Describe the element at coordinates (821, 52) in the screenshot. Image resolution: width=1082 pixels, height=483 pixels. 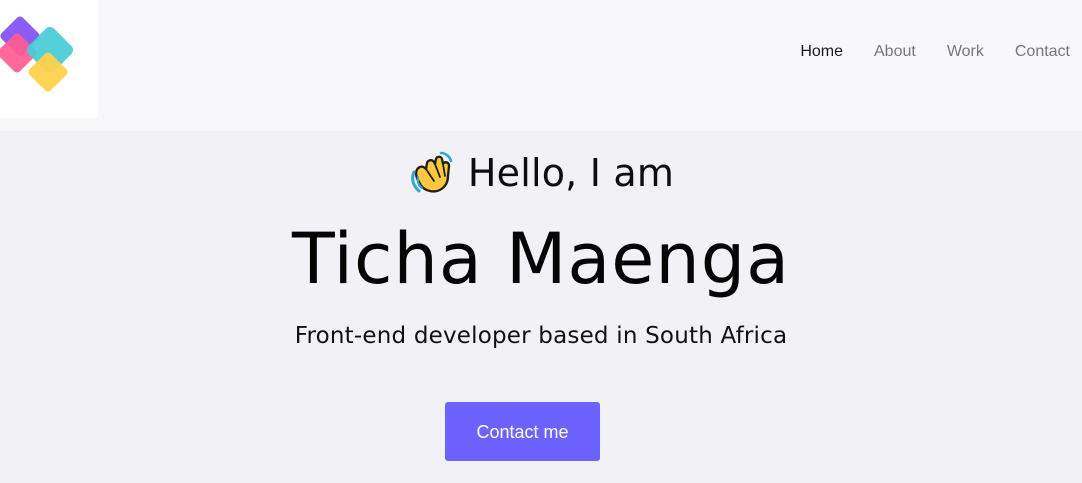
I see `nav-home: Home` at that location.